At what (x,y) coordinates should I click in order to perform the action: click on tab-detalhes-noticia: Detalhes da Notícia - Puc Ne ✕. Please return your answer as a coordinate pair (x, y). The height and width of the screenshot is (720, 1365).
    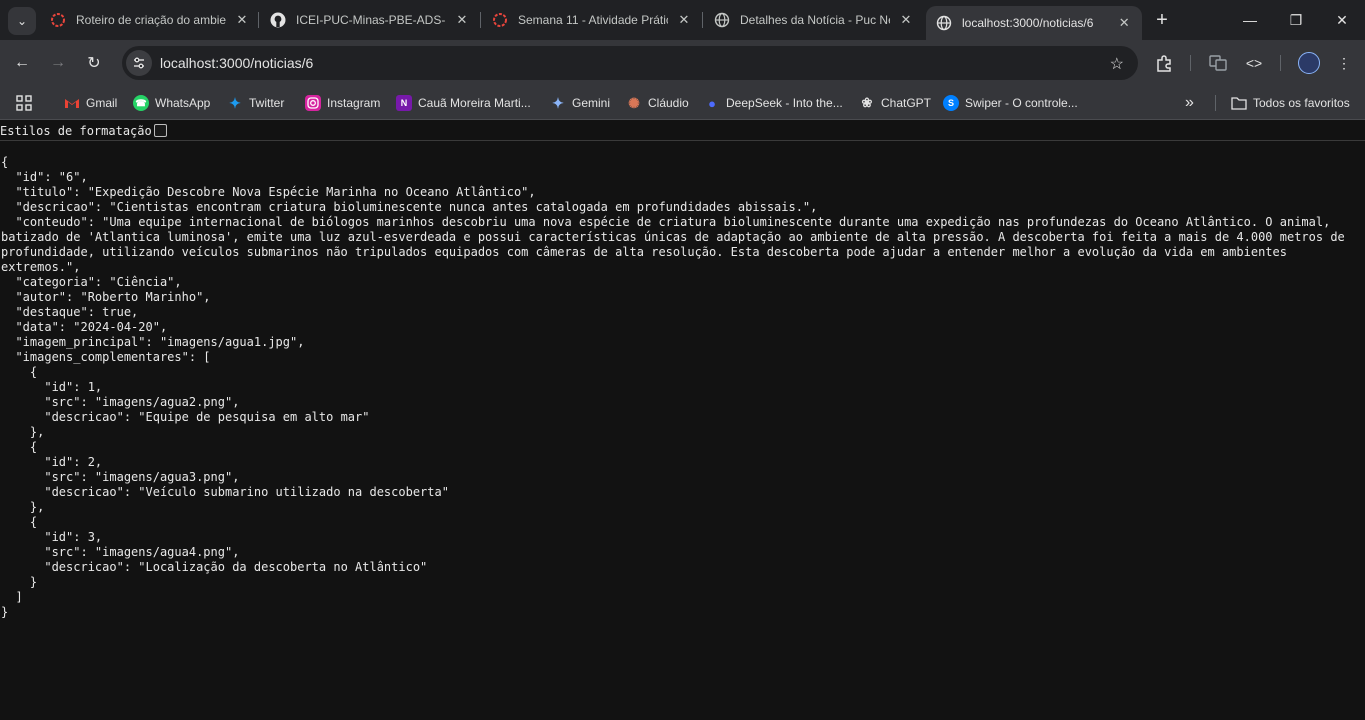
    Looking at the image, I should click on (814, 20).